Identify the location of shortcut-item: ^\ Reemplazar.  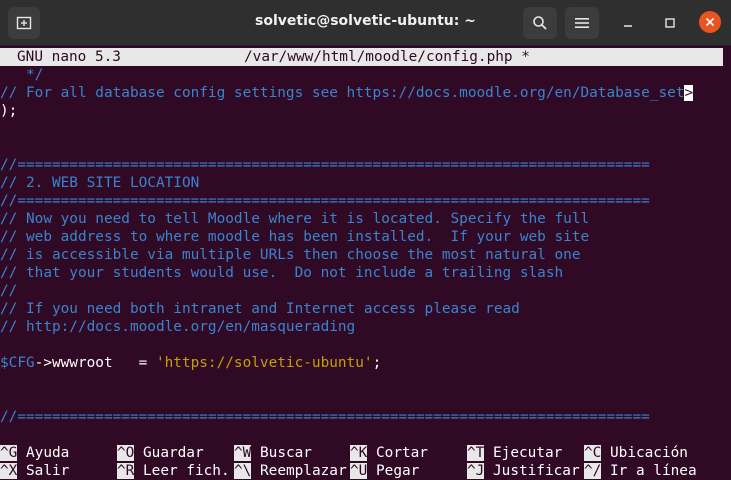
(290, 471).